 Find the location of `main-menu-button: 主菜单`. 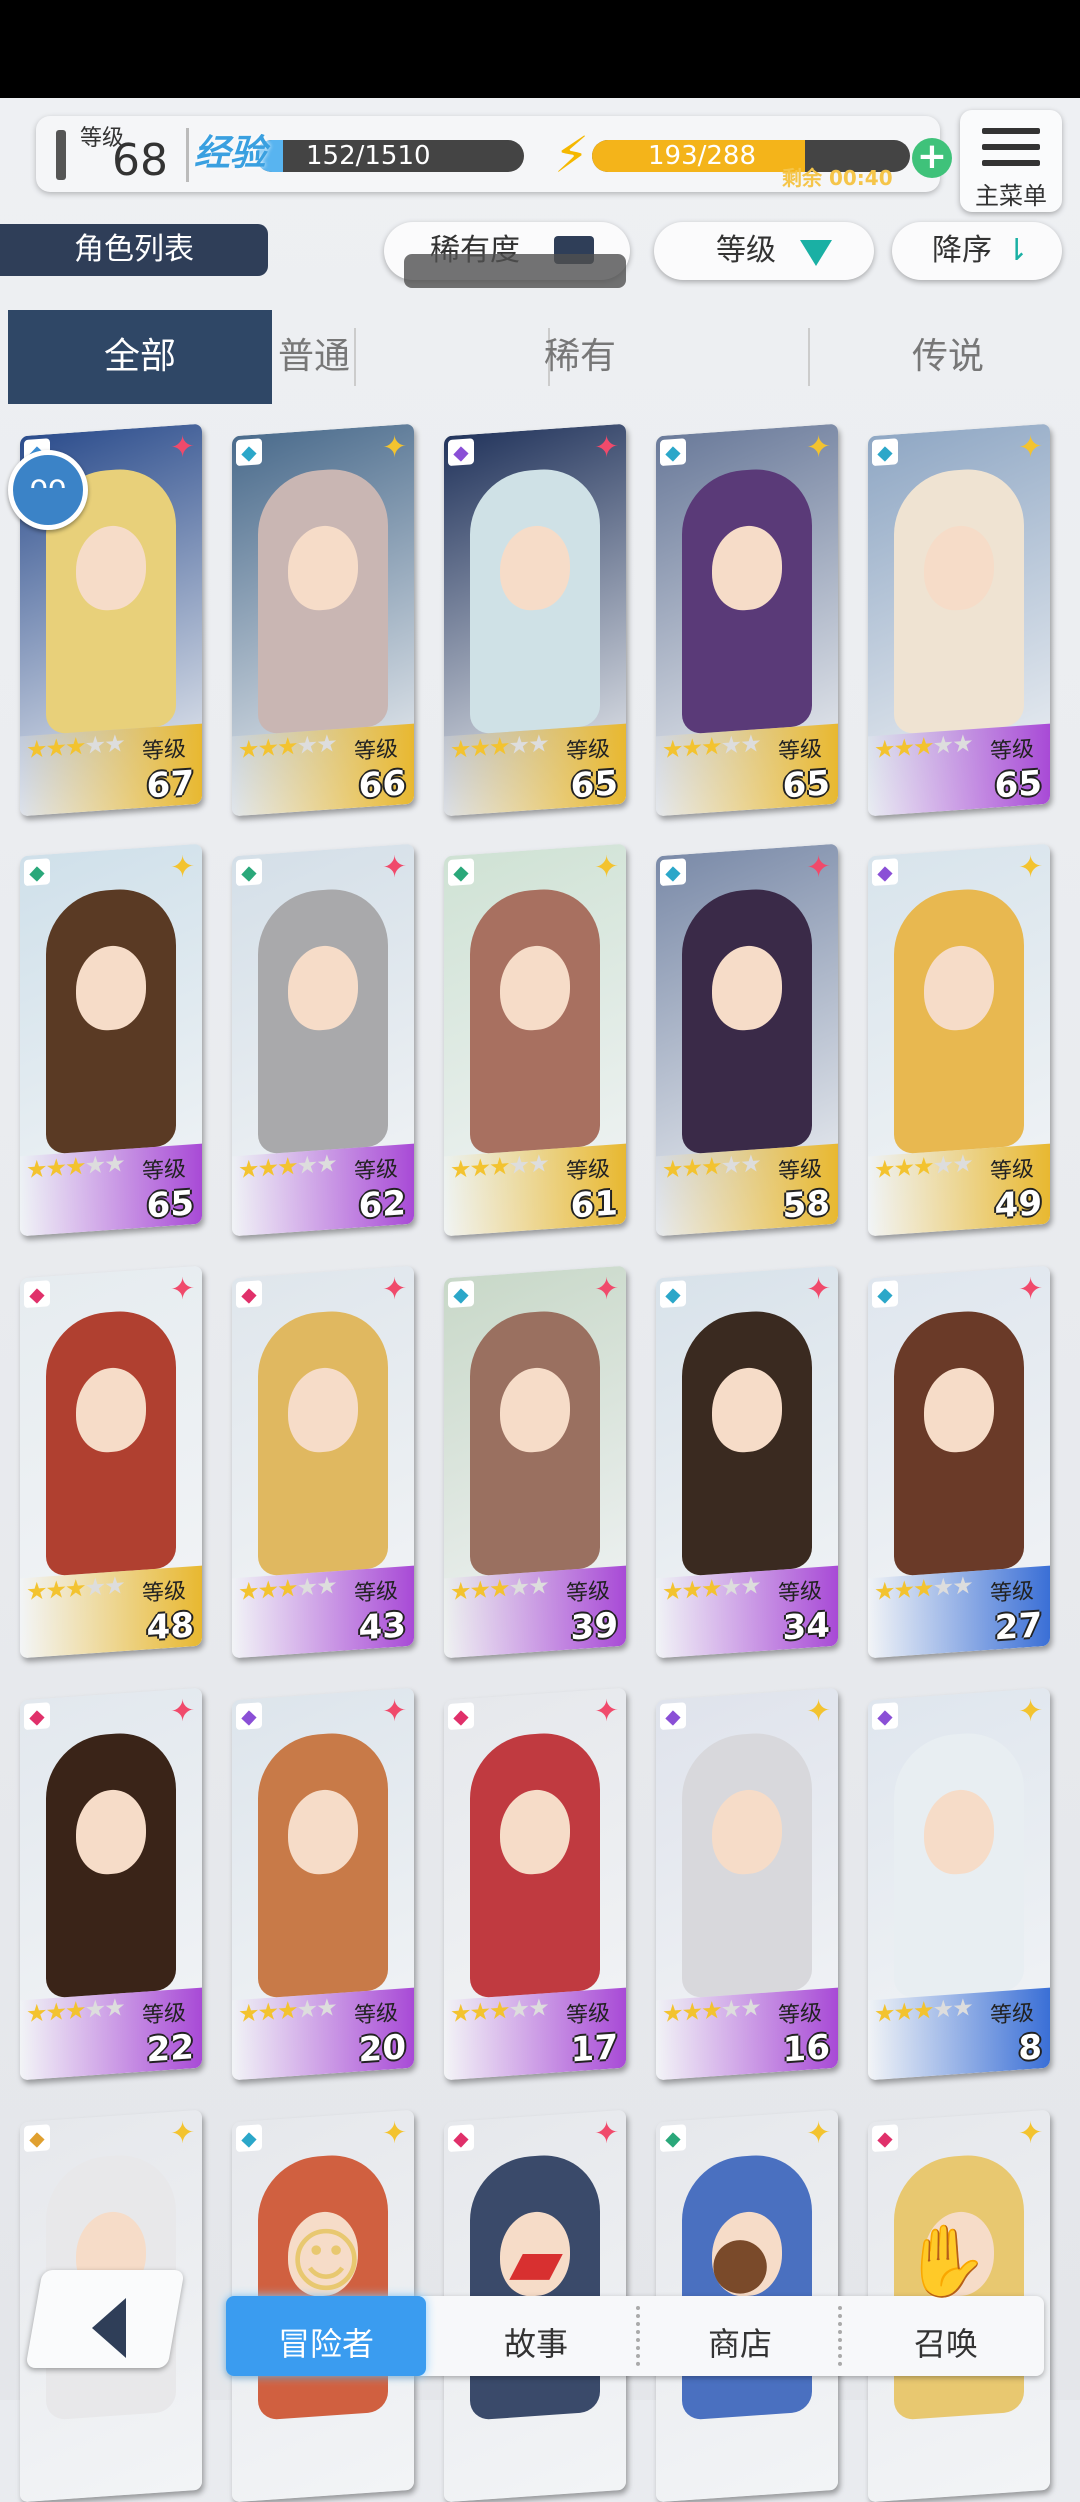

main-menu-button: 主菜单 is located at coordinates (1011, 161).